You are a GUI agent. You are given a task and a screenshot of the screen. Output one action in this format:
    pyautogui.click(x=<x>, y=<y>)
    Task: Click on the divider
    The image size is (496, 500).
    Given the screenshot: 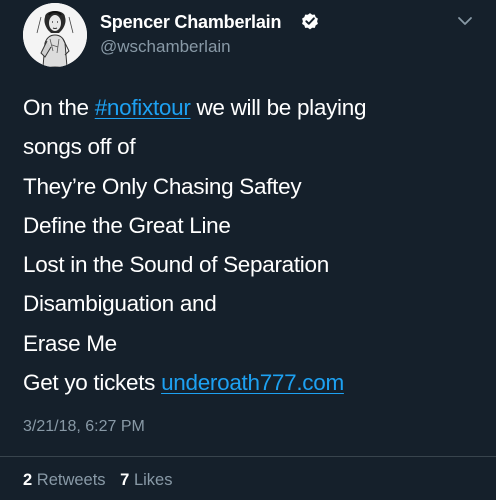 What is the action you would take?
    pyautogui.click(x=248, y=456)
    